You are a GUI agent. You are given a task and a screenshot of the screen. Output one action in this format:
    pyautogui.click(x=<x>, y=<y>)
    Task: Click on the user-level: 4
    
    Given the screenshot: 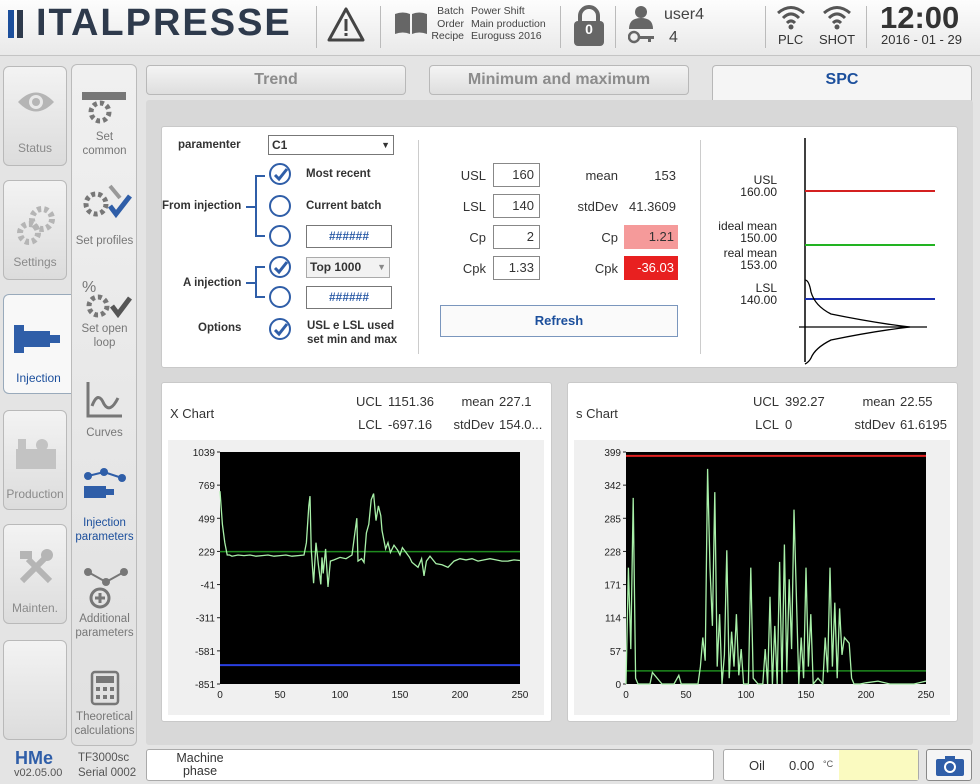 What is the action you would take?
    pyautogui.click(x=673, y=37)
    